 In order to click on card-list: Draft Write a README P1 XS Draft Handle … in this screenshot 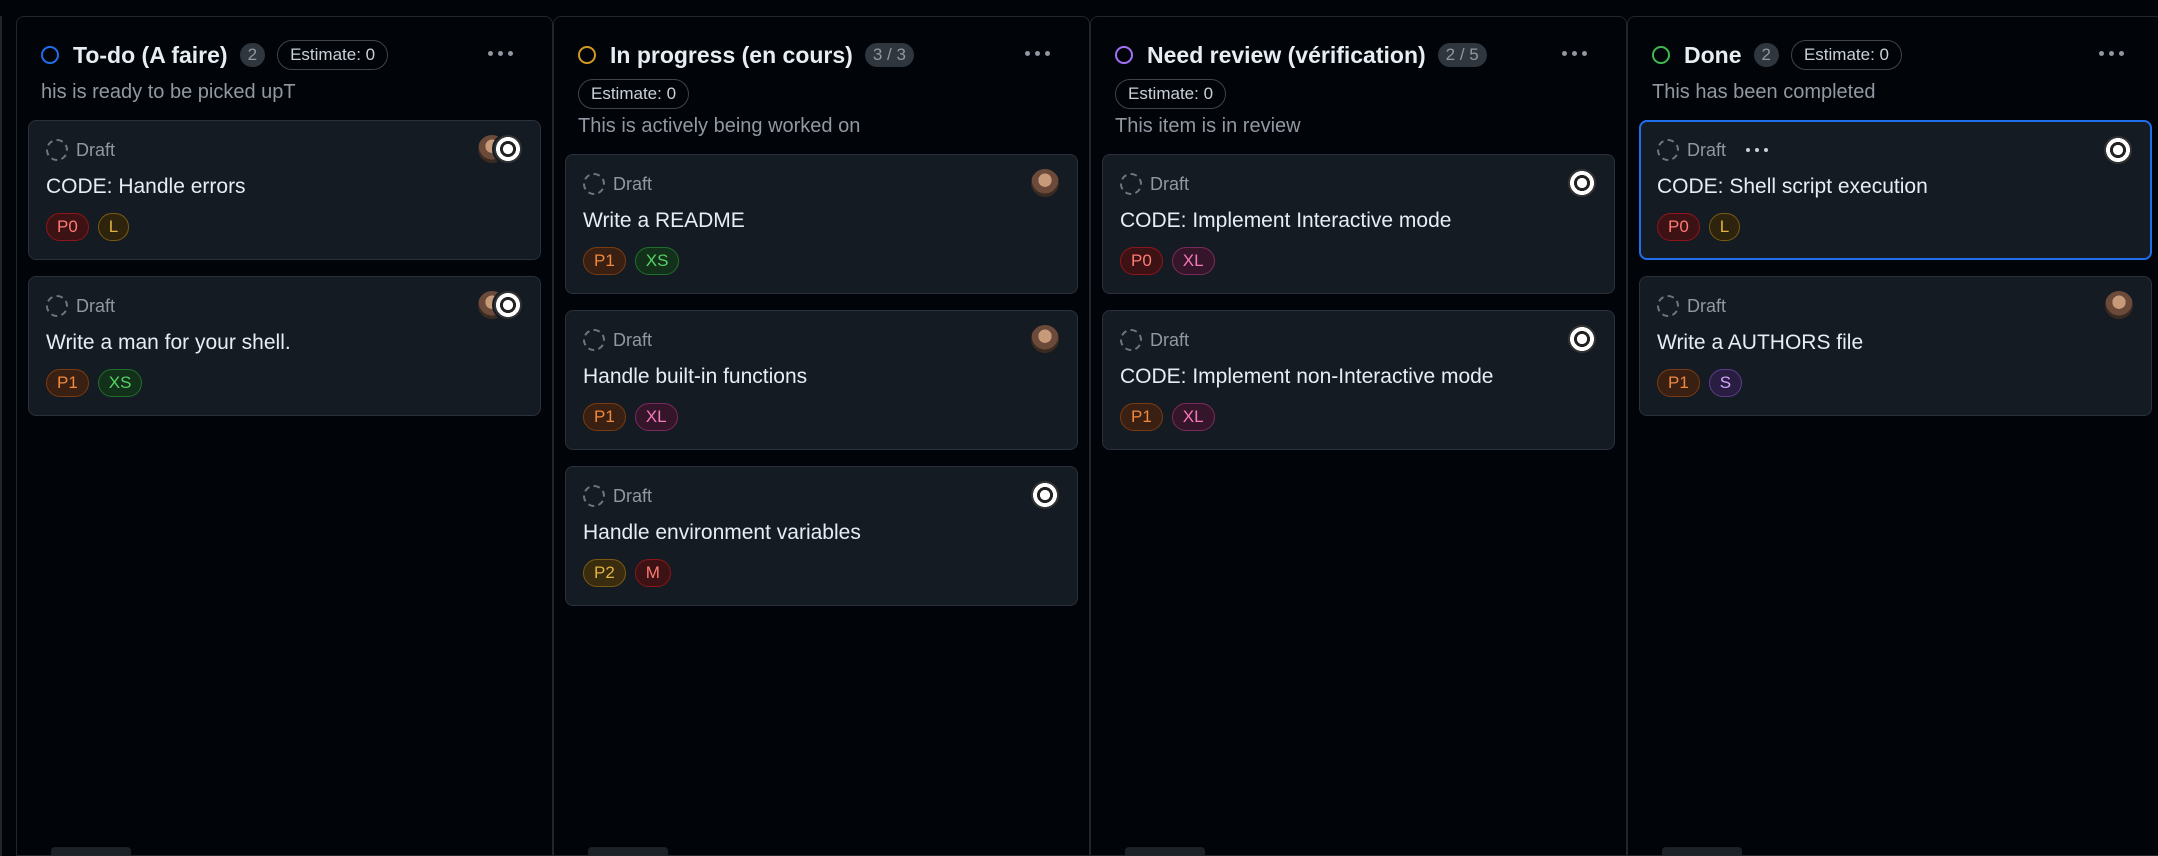, I will do `click(821, 380)`.